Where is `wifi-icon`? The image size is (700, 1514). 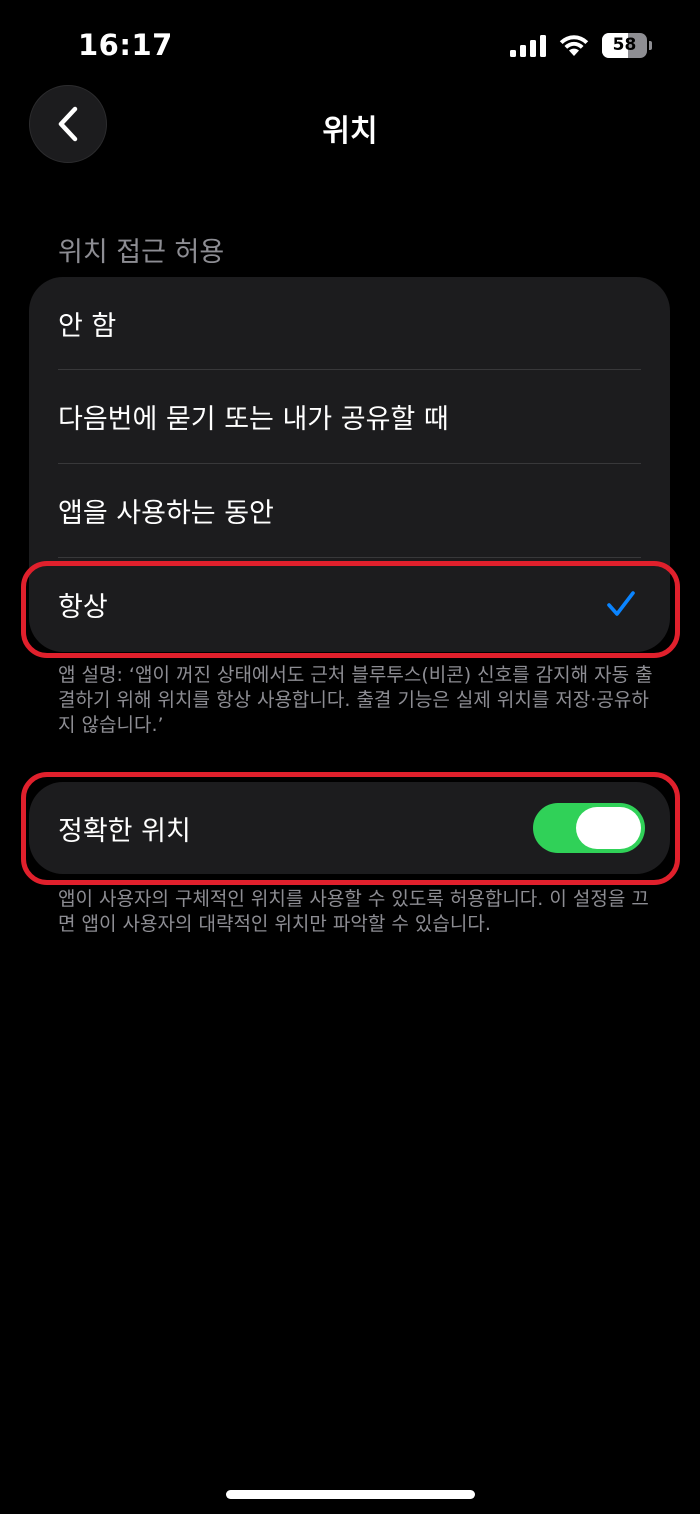 wifi-icon is located at coordinates (574, 45).